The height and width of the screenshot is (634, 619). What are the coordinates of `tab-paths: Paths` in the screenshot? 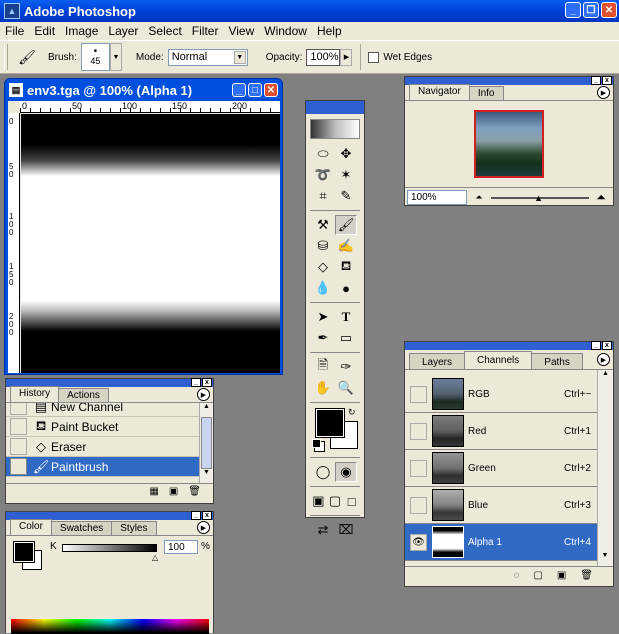 It's located at (557, 361).